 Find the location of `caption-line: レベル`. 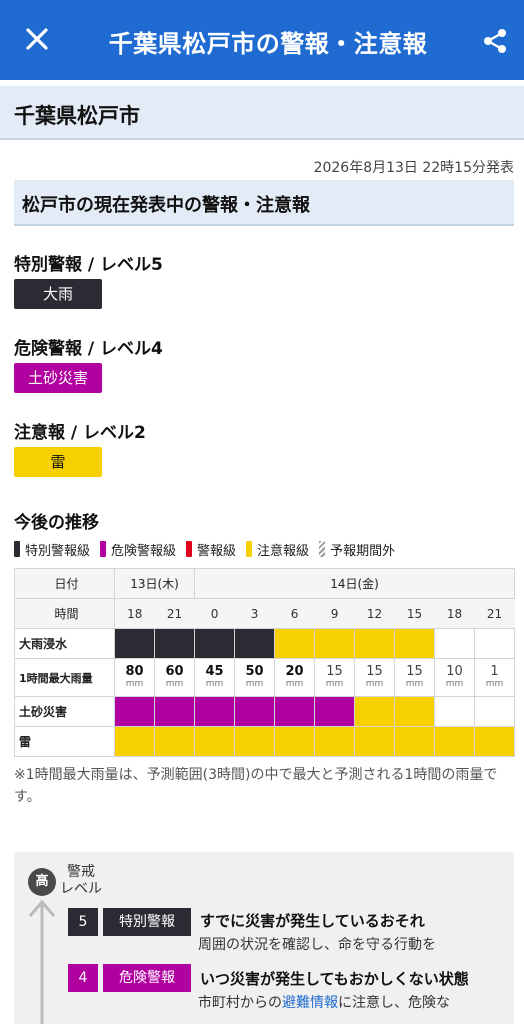

caption-line: レベル is located at coordinates (81, 889).